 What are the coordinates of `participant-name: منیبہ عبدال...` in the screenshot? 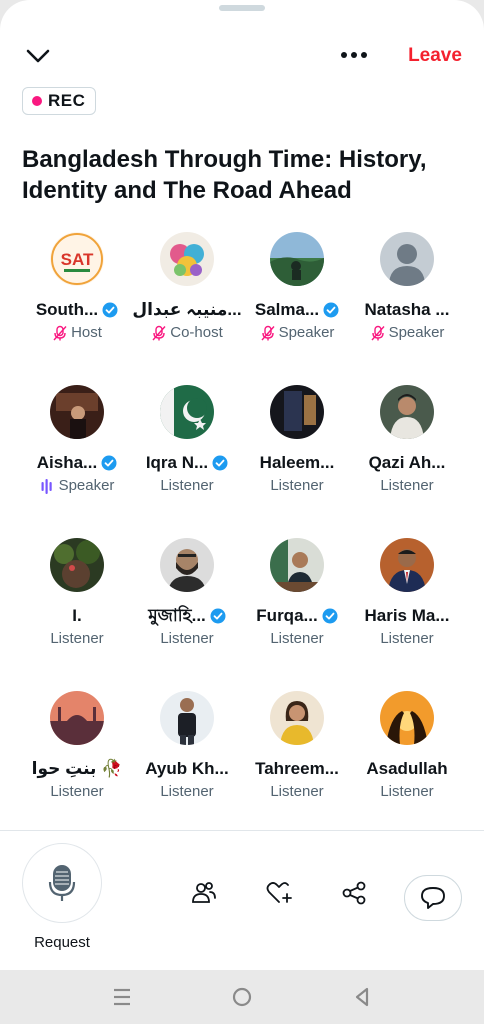 It's located at (187, 310).